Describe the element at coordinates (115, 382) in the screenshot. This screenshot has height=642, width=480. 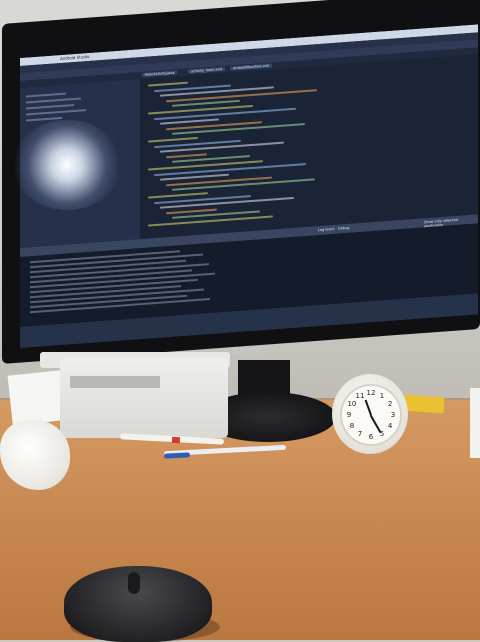
I see `printer-tray` at that location.